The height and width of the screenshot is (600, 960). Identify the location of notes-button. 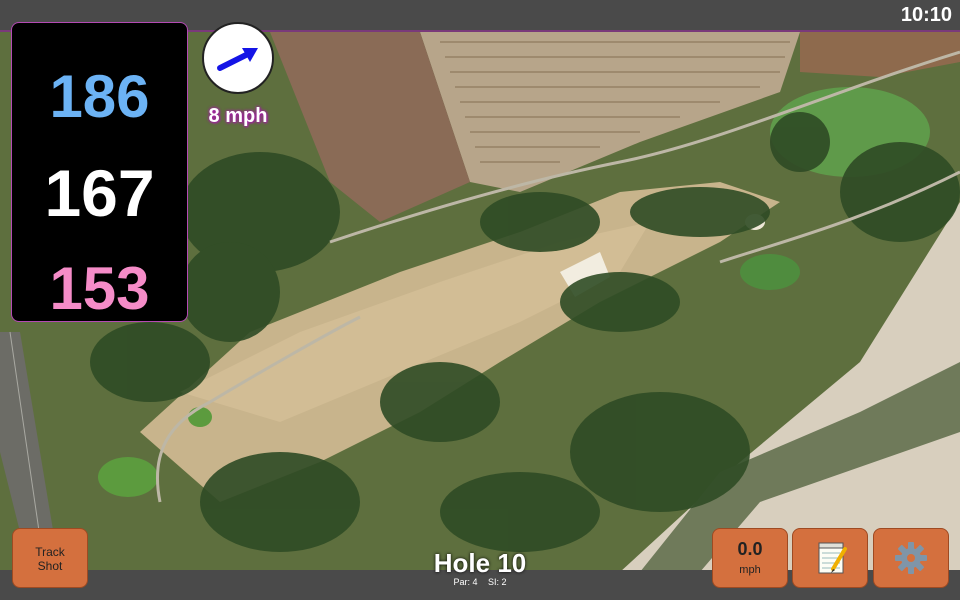
(830, 558).